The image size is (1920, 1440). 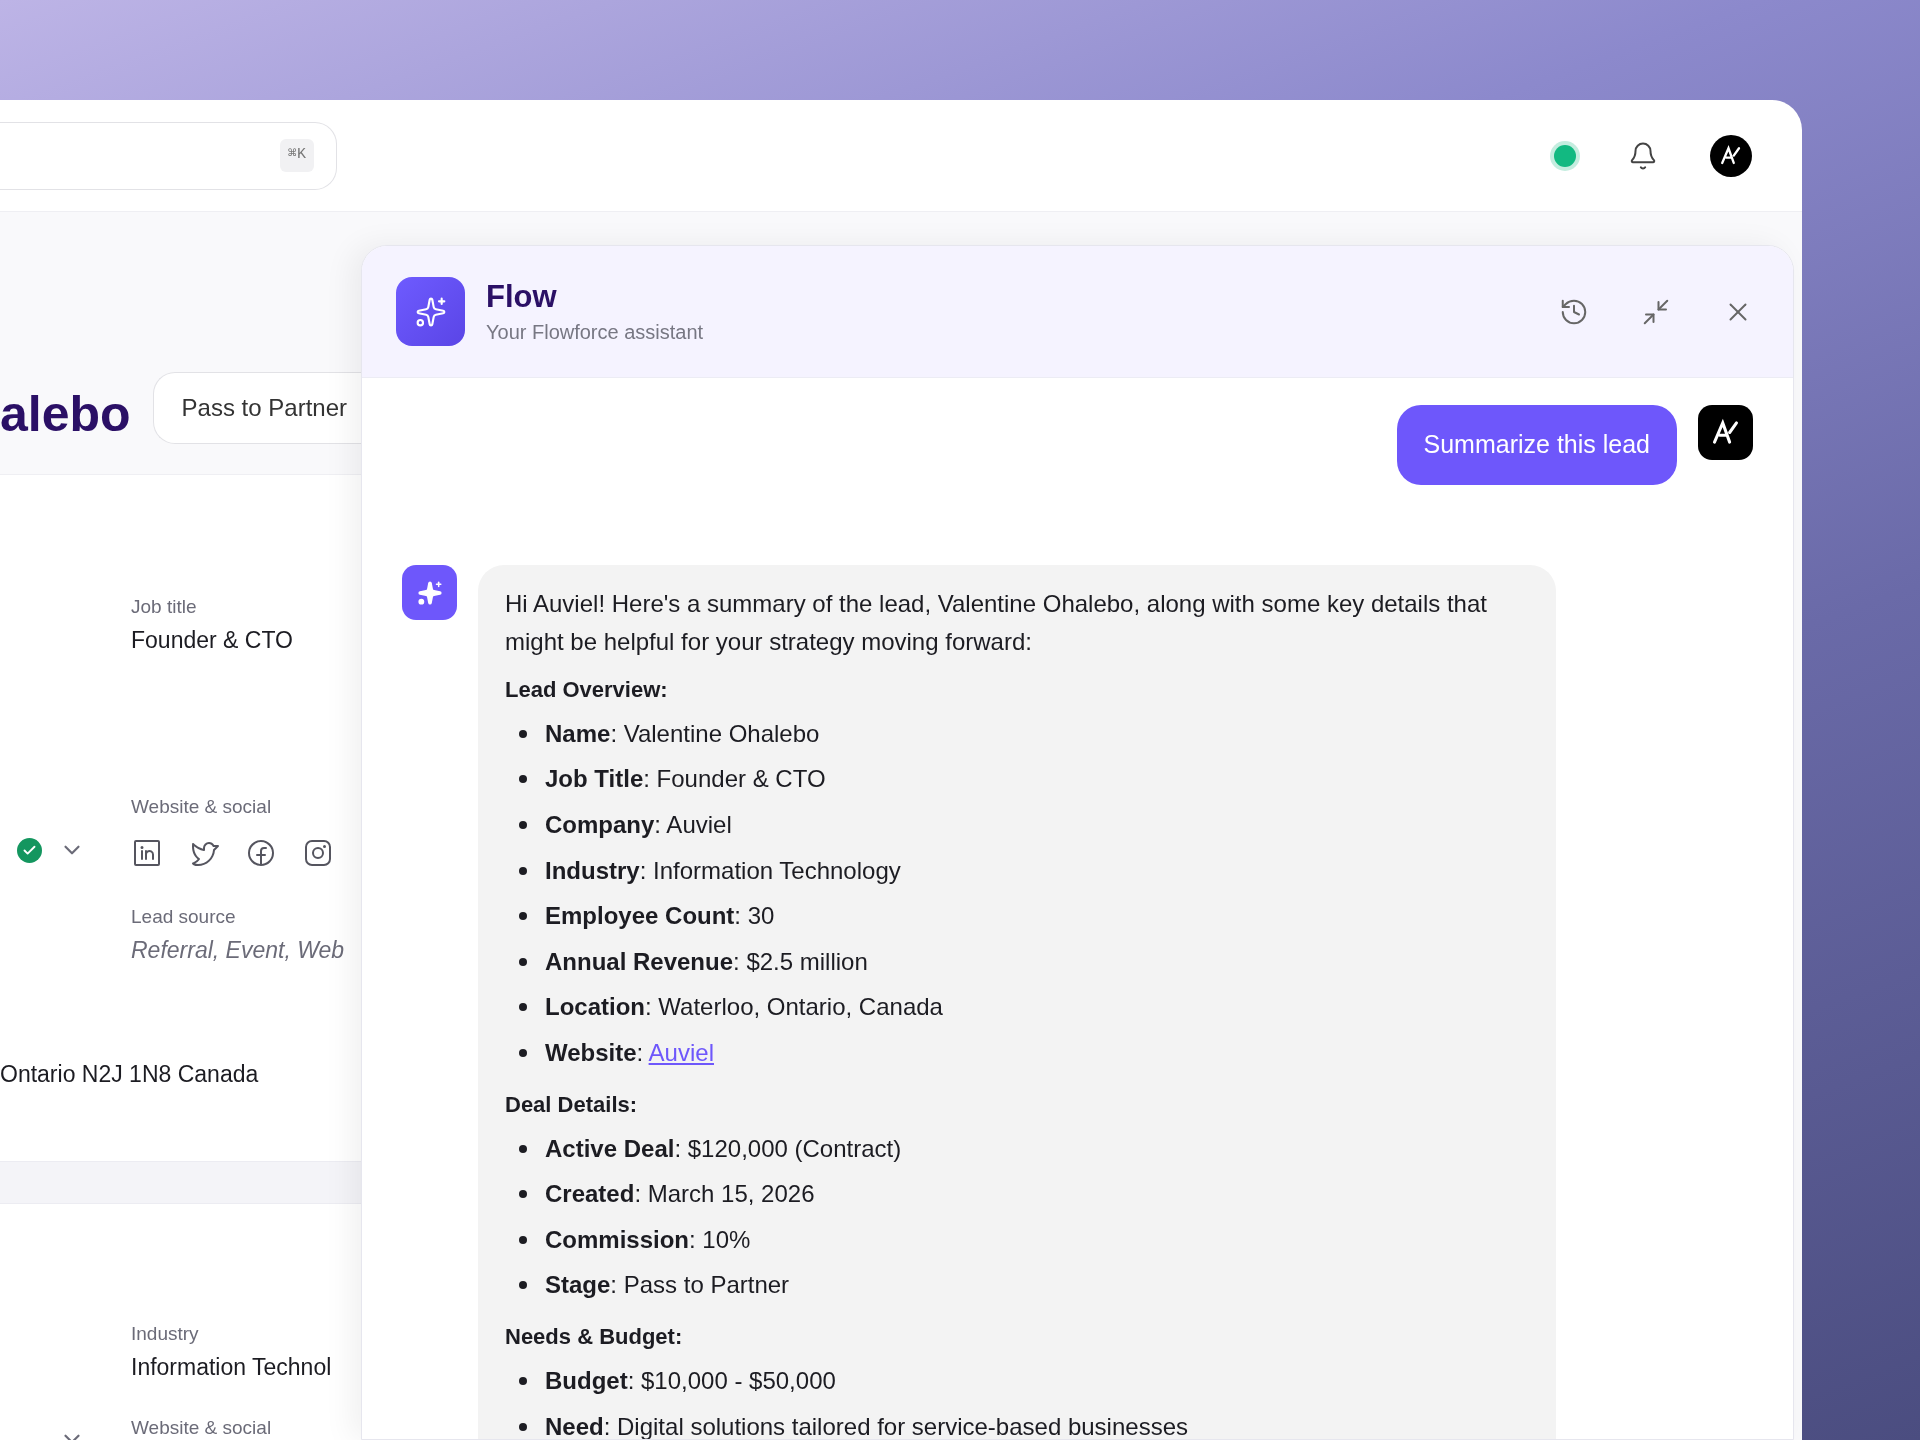 What do you see at coordinates (429, 592) in the screenshot?
I see `assistant-avatar-icon` at bounding box center [429, 592].